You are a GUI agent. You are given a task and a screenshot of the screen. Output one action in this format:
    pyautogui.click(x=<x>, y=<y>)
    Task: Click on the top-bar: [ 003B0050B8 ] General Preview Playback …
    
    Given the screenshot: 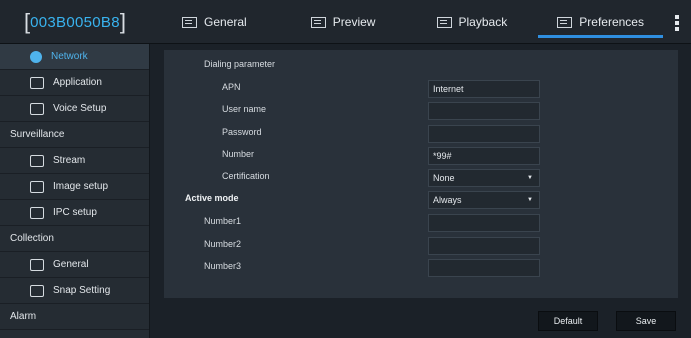 What is the action you would take?
    pyautogui.click(x=345, y=22)
    